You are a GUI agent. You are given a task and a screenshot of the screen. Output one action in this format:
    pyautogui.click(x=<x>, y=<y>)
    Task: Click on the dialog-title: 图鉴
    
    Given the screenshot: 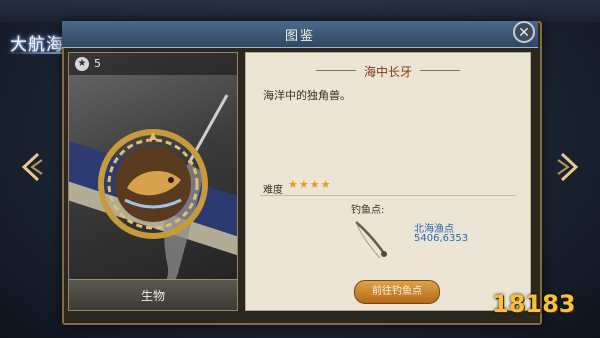 What is the action you would take?
    pyautogui.click(x=299, y=36)
    